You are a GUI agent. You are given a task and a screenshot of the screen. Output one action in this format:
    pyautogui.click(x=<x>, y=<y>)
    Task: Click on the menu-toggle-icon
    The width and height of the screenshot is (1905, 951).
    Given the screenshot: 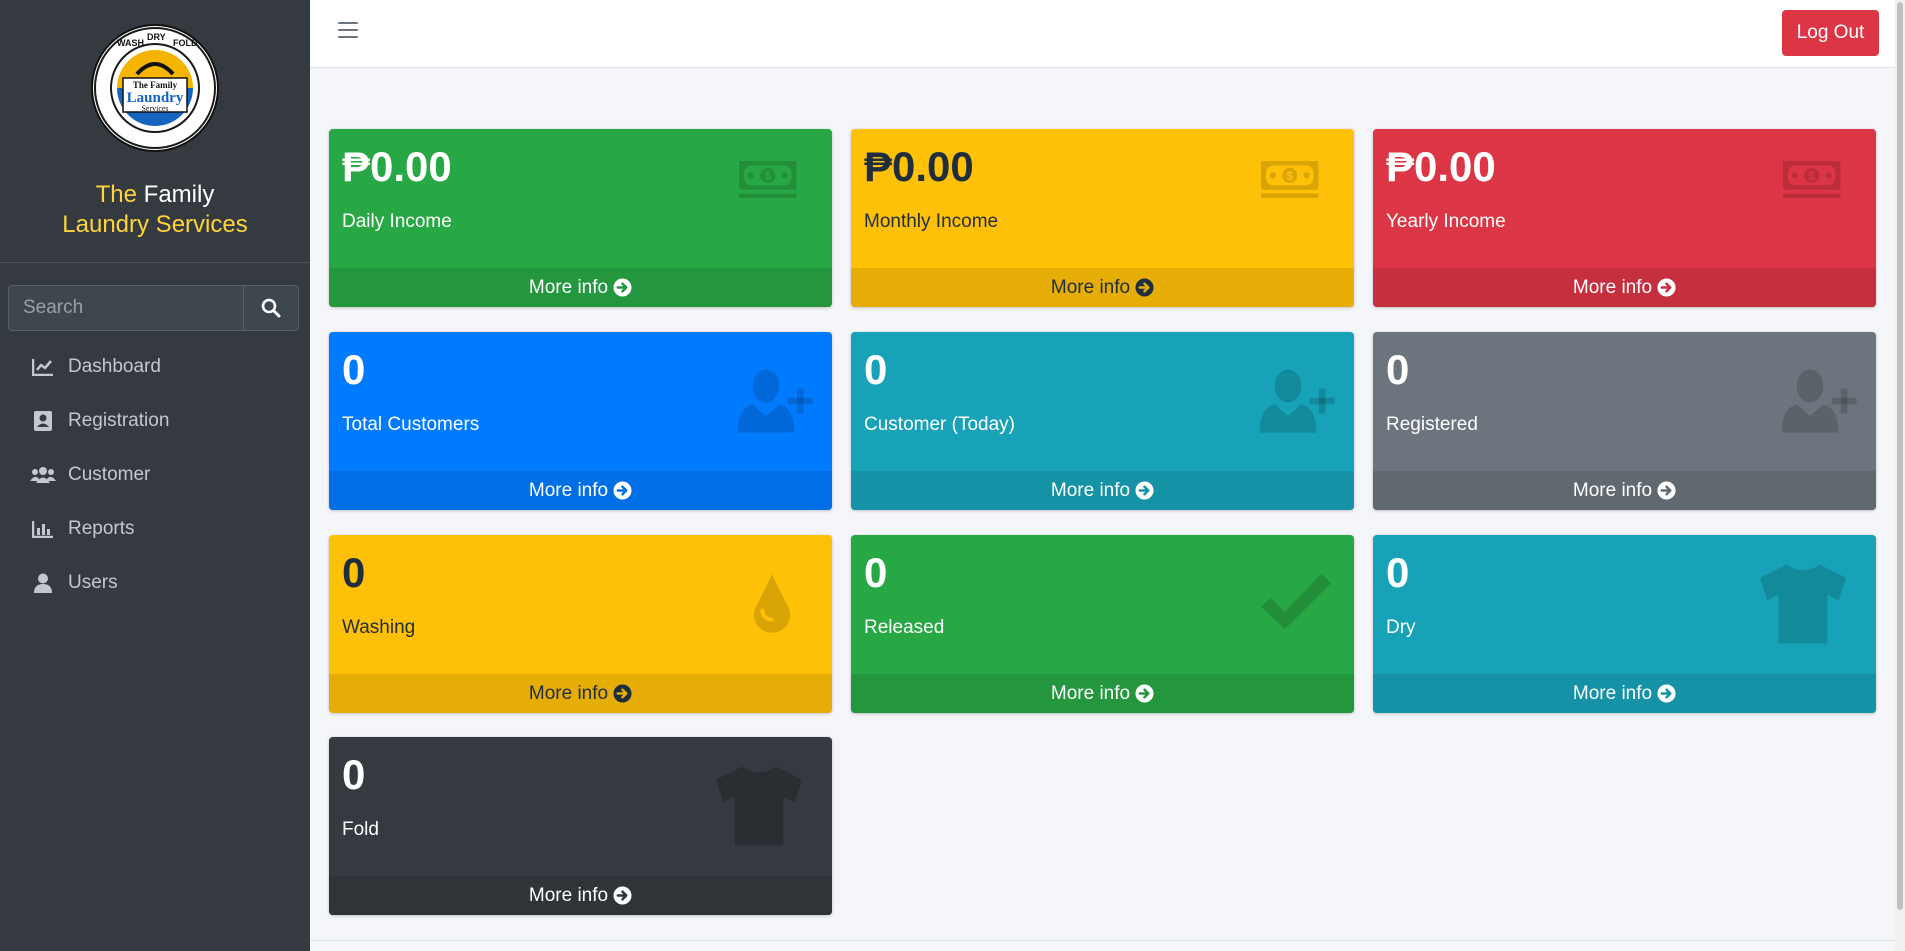 What is the action you would take?
    pyautogui.click(x=348, y=32)
    